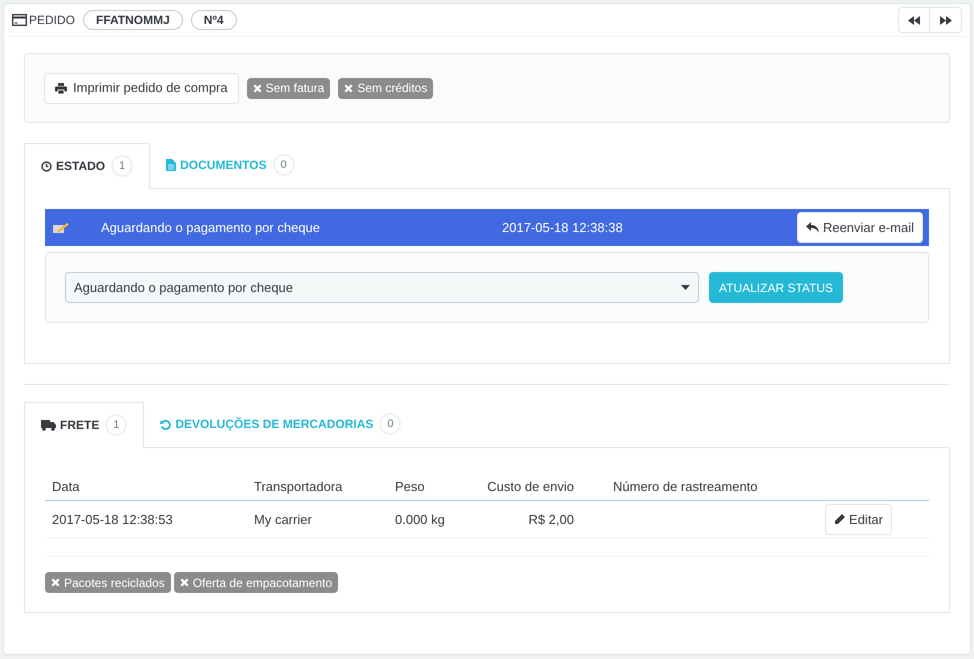 This screenshot has width=974, height=659. I want to click on table-cell: R$ 2,00, so click(538, 520).